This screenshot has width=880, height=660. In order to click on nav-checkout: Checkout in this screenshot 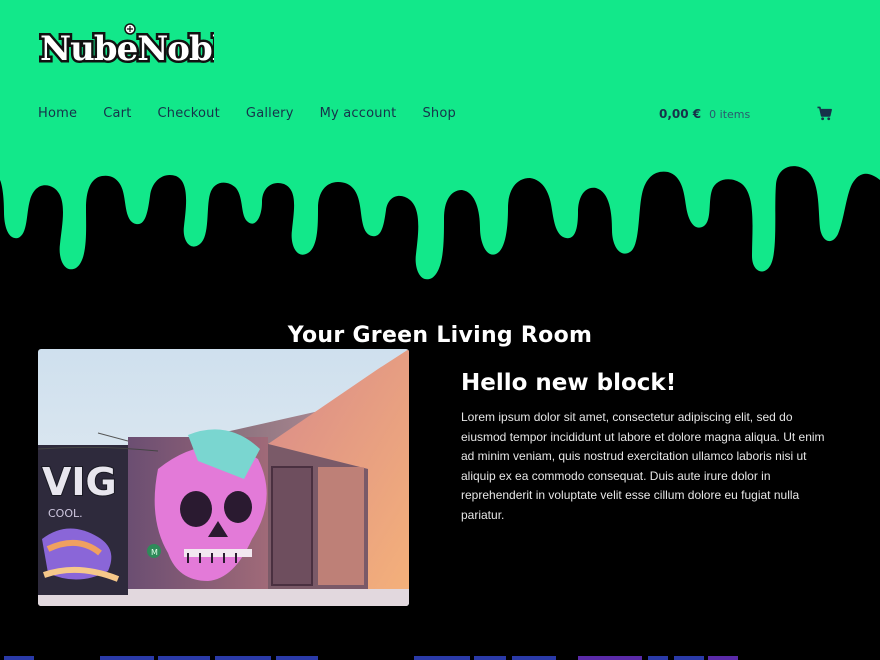, I will do `click(189, 114)`.